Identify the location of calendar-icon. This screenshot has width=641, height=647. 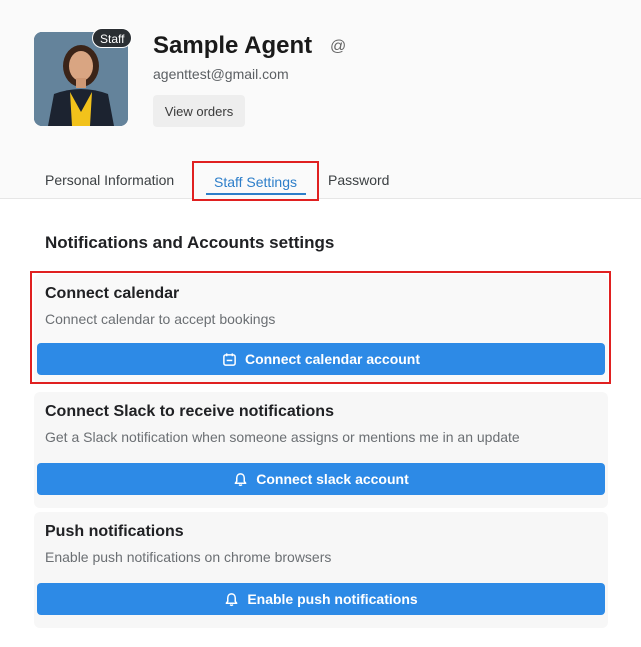
(229, 359).